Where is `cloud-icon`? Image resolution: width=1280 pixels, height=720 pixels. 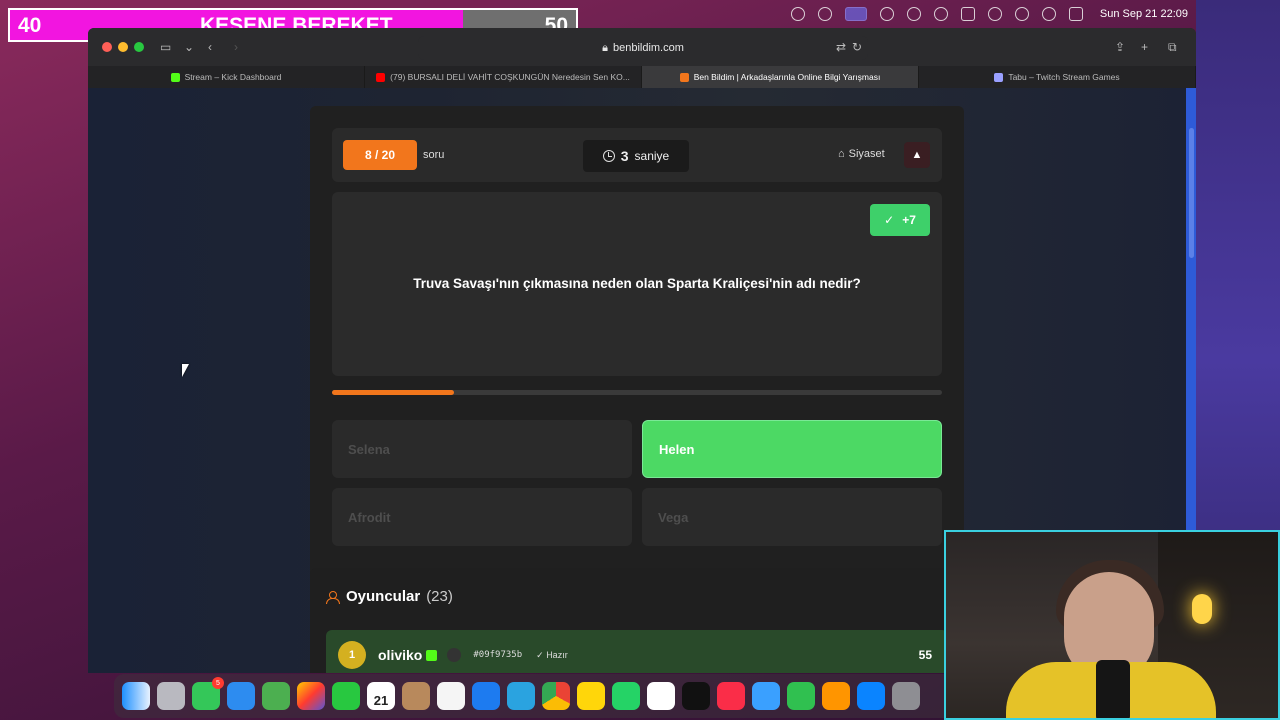
cloud-icon is located at coordinates (940, 14).